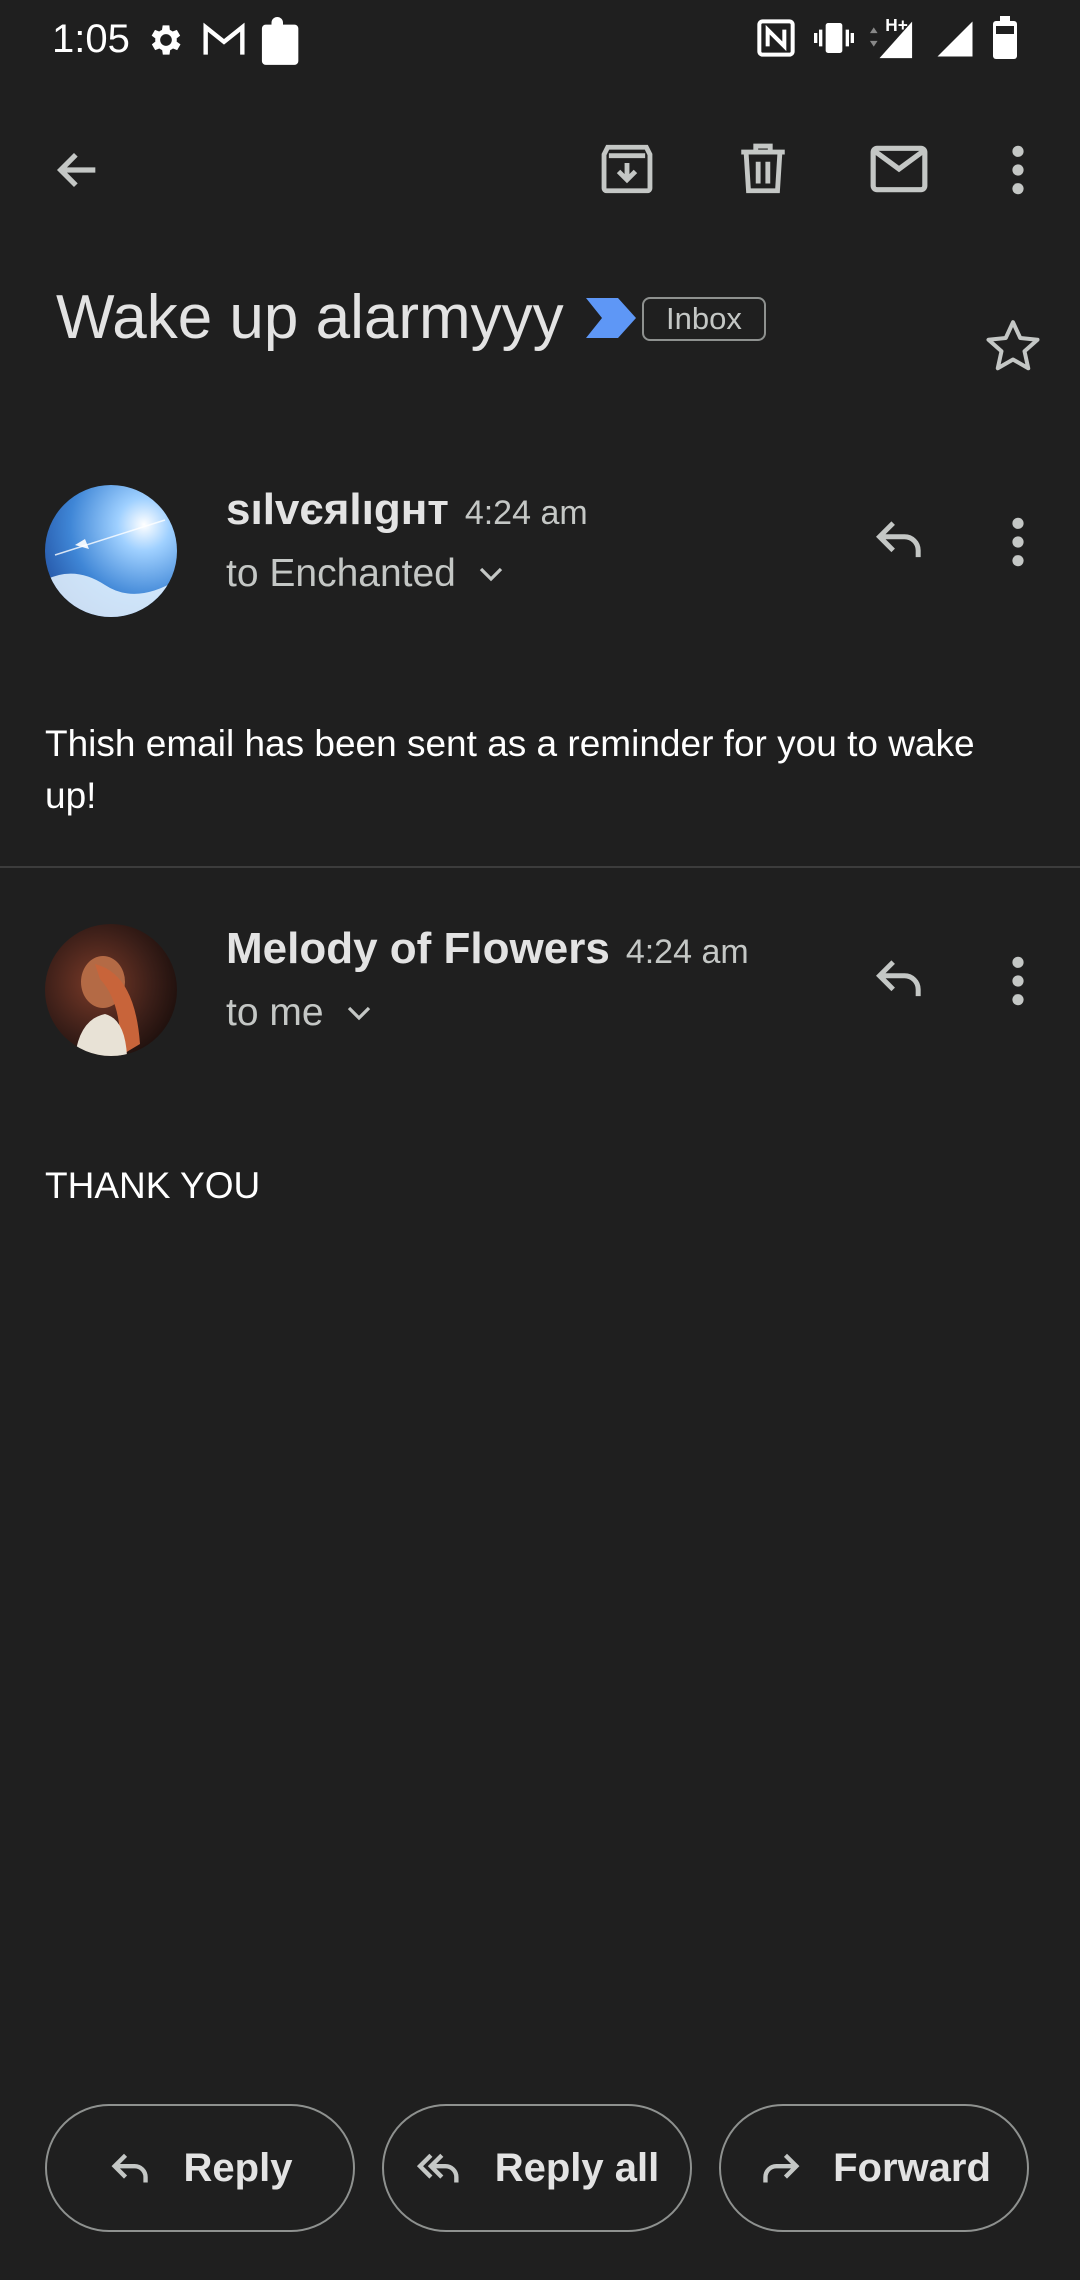 The image size is (1080, 2280). What do you see at coordinates (418, 948) in the screenshot?
I see `sender-name: Melody of Flowers` at bounding box center [418, 948].